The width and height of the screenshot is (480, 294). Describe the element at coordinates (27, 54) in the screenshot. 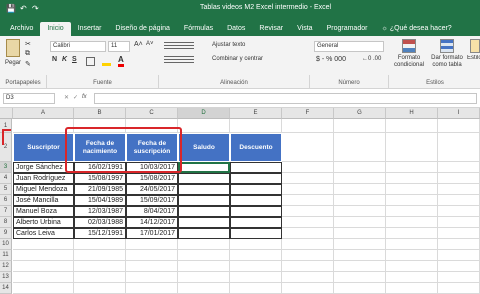

I see `copy-icon: ⧉` at that location.